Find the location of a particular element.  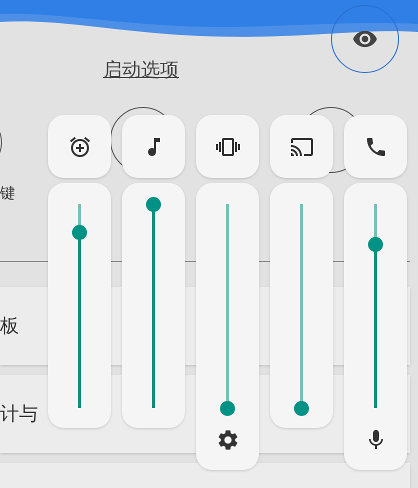

settings-button is located at coordinates (228, 440).